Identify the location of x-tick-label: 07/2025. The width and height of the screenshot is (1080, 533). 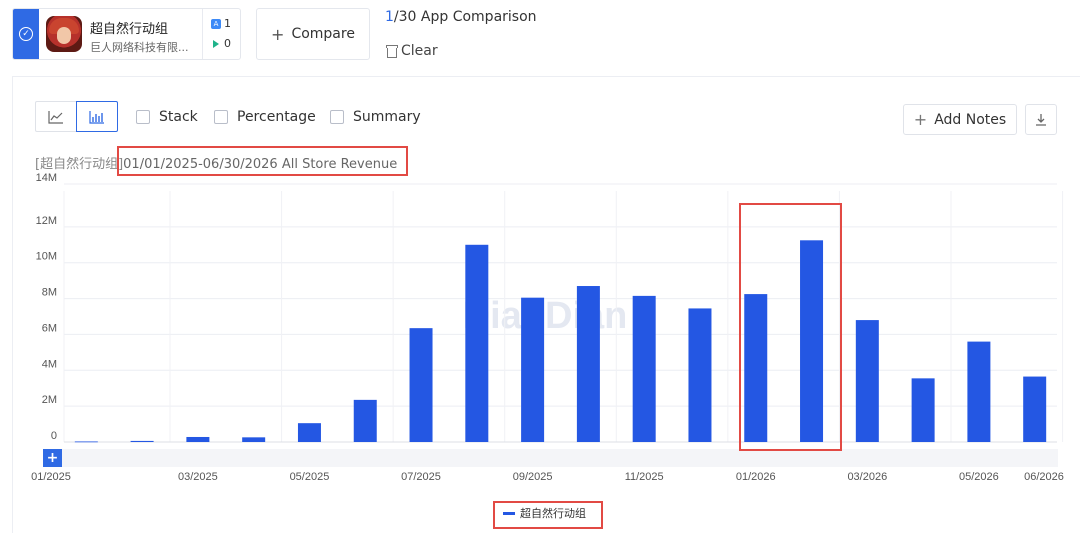
(421, 477).